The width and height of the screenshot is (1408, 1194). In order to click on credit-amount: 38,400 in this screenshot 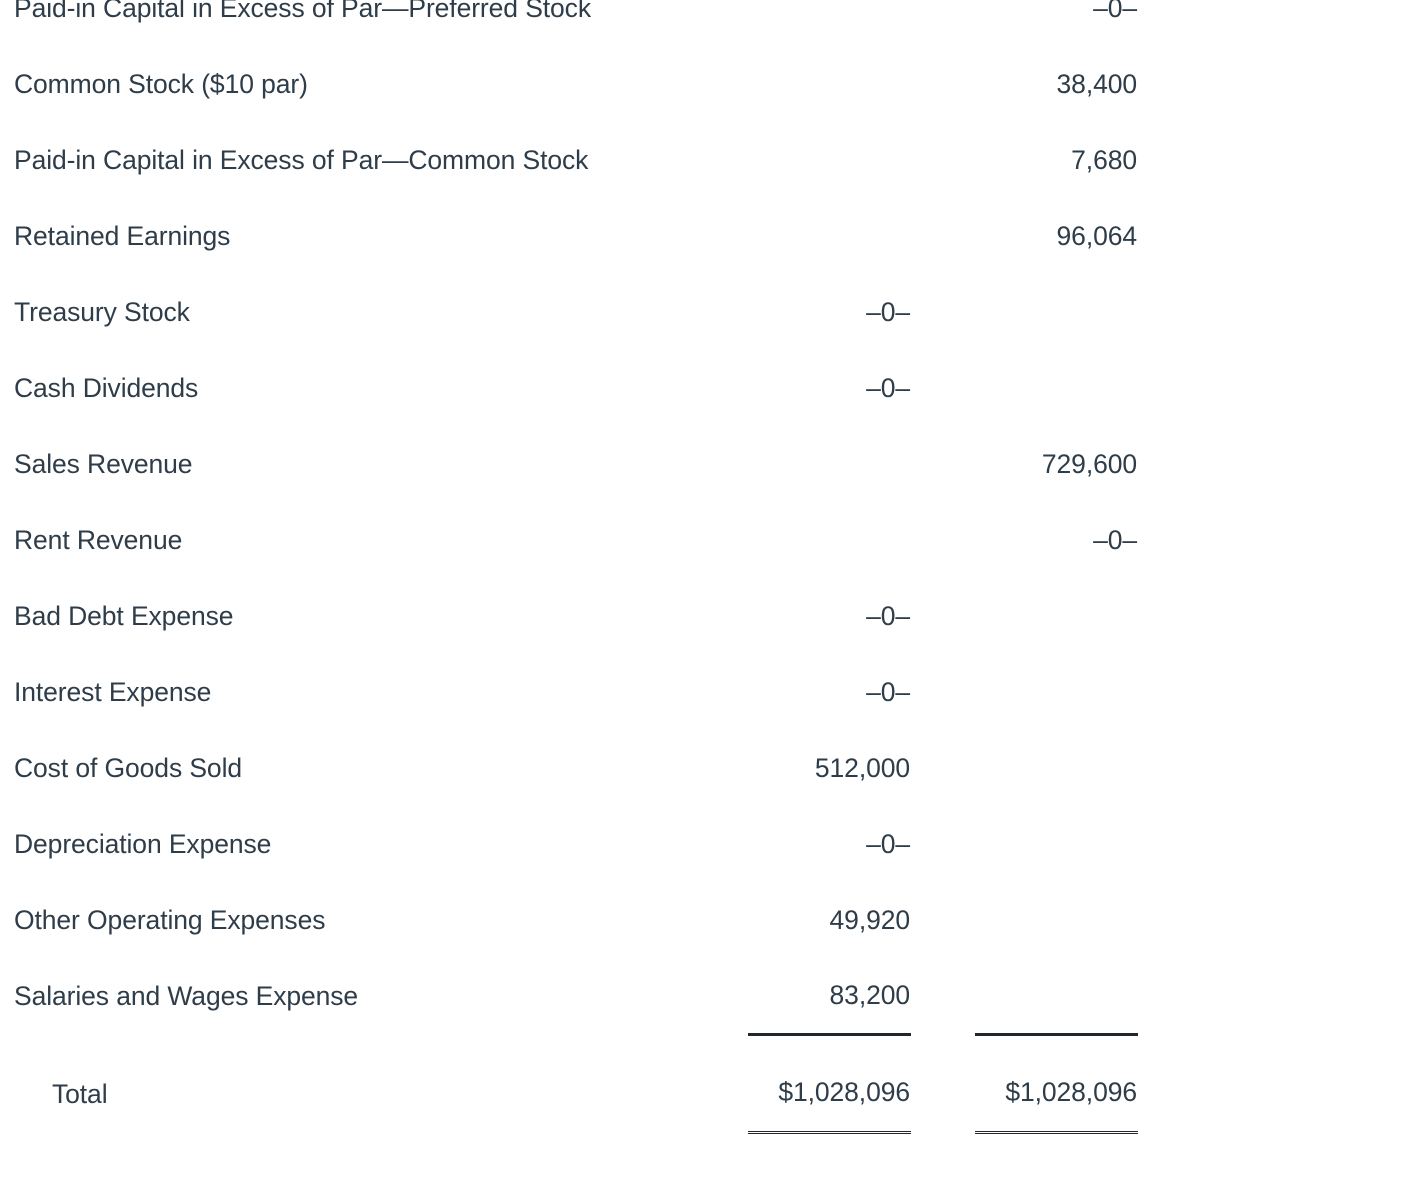, I will do `click(1097, 83)`.